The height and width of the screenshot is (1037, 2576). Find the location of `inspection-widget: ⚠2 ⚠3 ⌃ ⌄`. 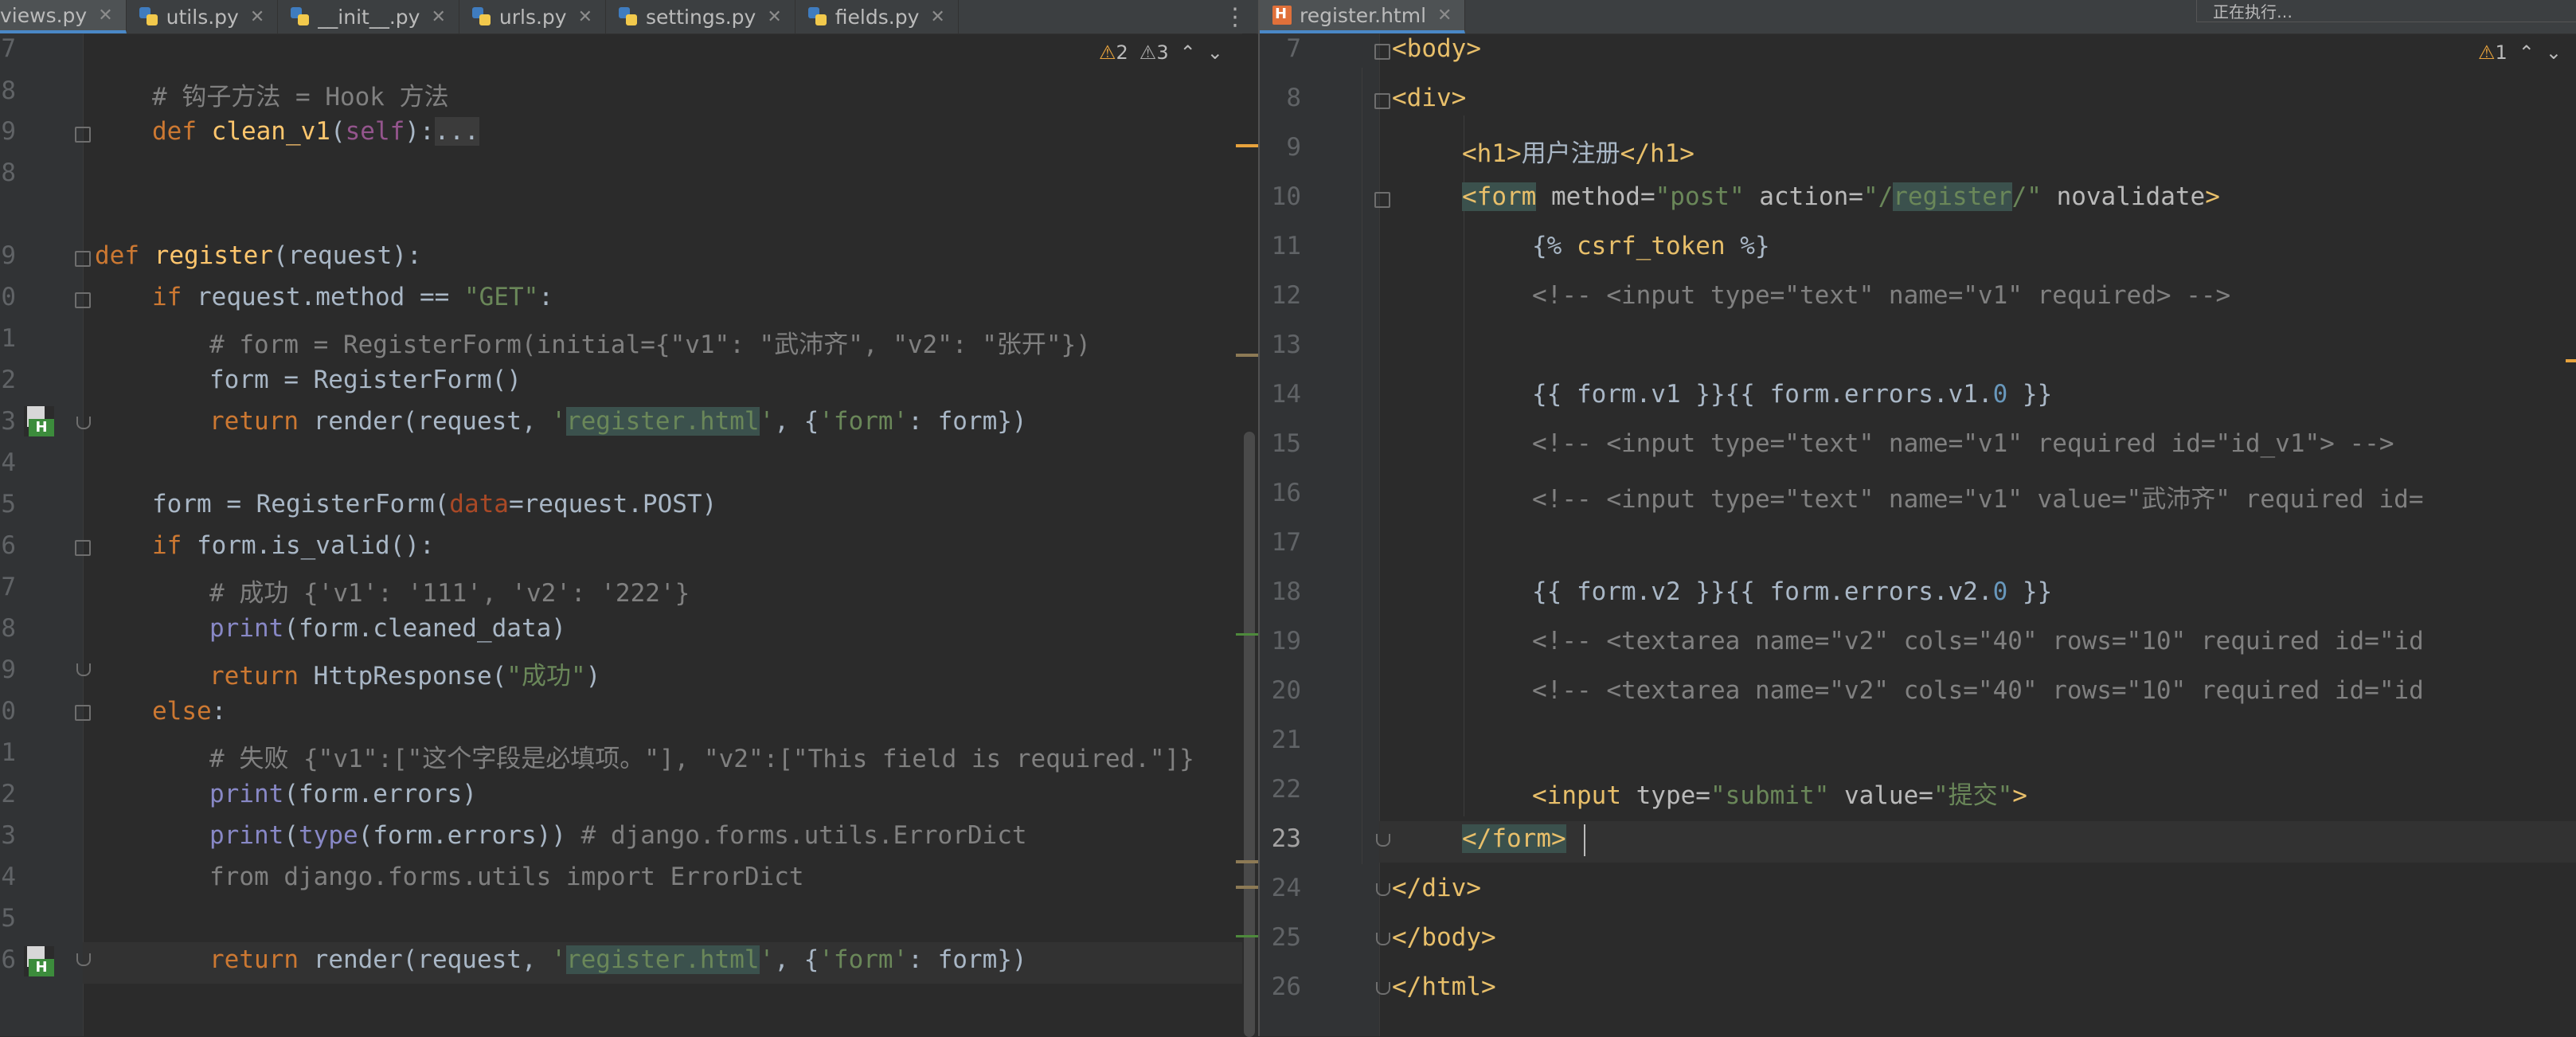

inspection-widget: ⚠2 ⚠3 ⌃ ⌄ is located at coordinates (1161, 52).